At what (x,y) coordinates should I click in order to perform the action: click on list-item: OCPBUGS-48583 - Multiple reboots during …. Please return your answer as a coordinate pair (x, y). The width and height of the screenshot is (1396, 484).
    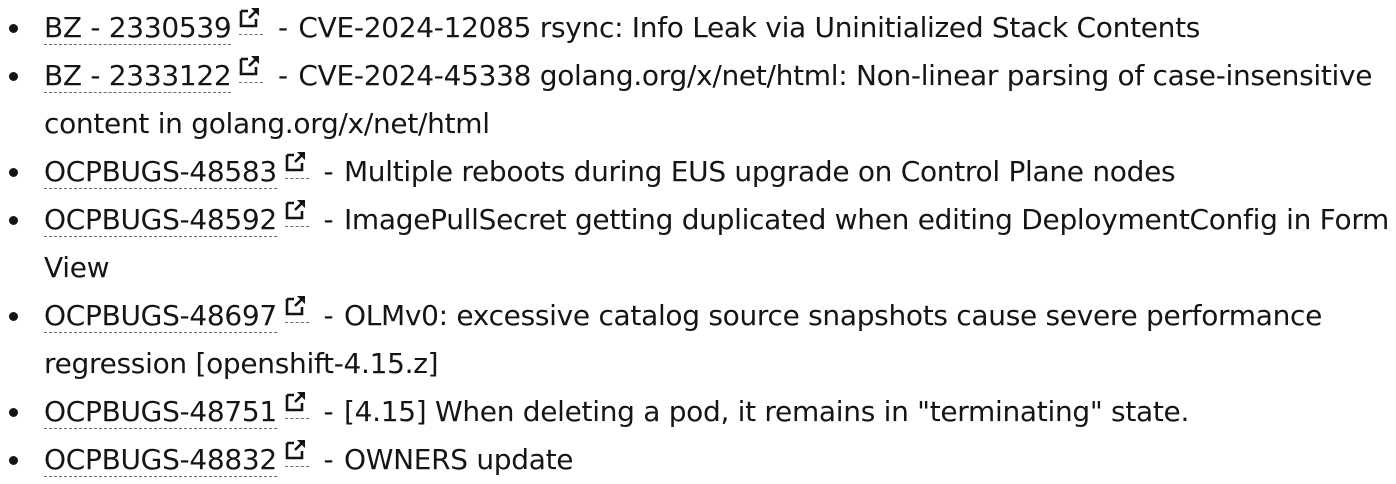
    Looking at the image, I should click on (695, 172).